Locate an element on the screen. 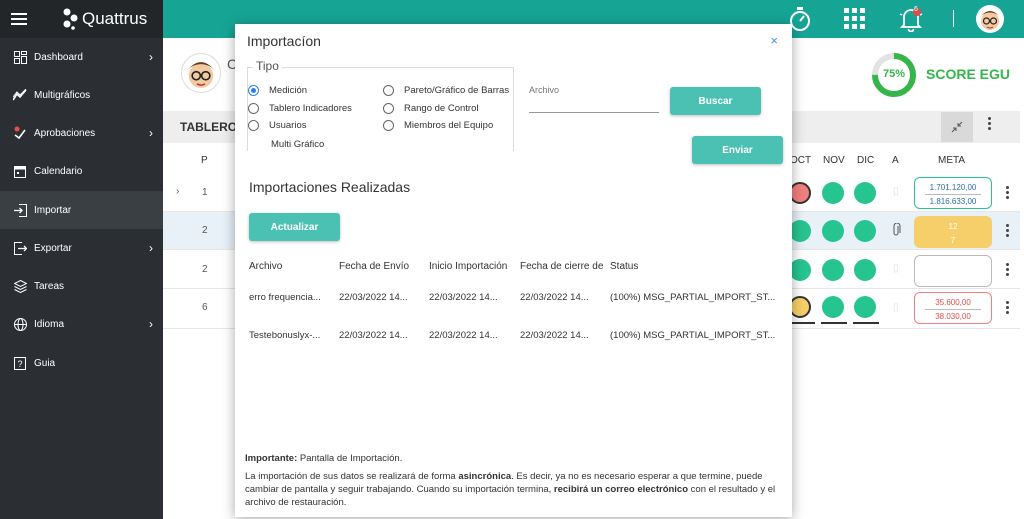  meta-top: 1.701.120,00 is located at coordinates (953, 187).